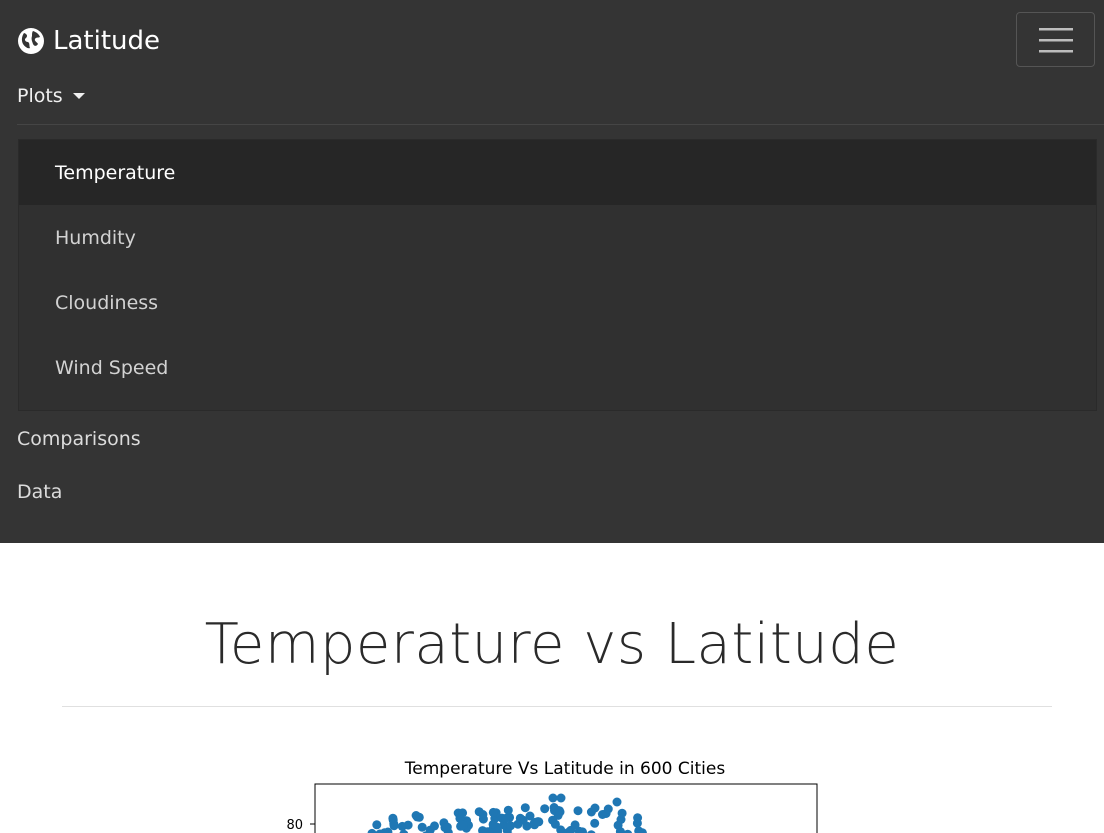 The width and height of the screenshot is (1104, 833). I want to click on dropdown-item-cloudiness: Cloudiness, so click(557, 302).